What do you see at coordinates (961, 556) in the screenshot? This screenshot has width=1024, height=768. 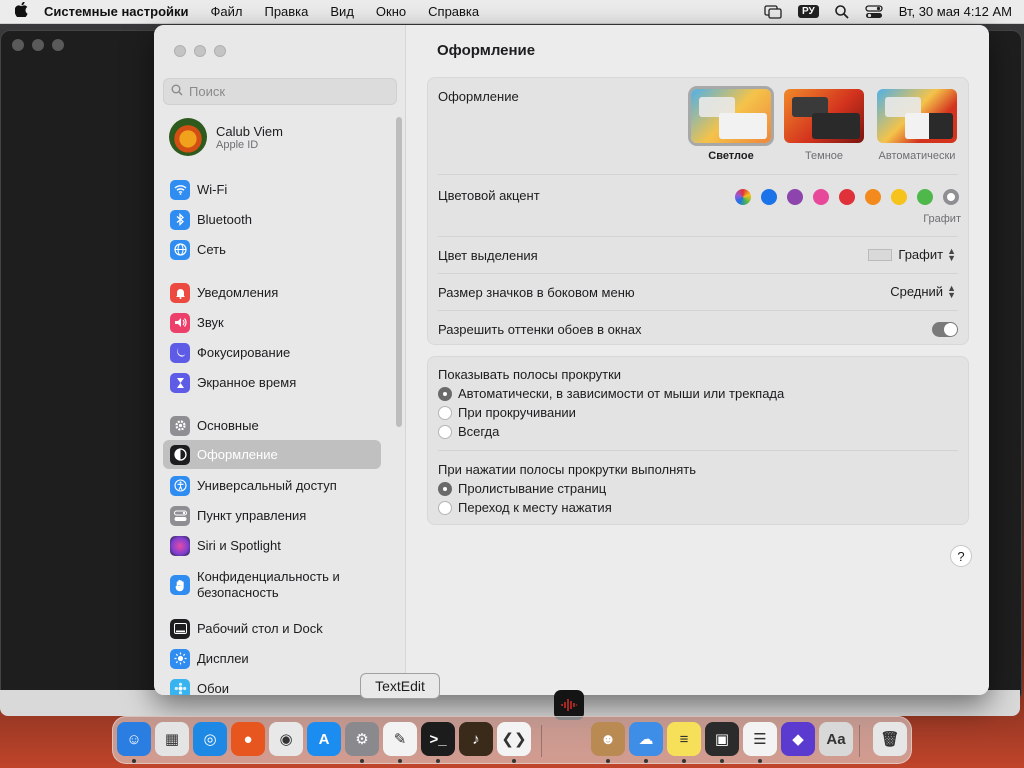 I see `help-button: ?` at bounding box center [961, 556].